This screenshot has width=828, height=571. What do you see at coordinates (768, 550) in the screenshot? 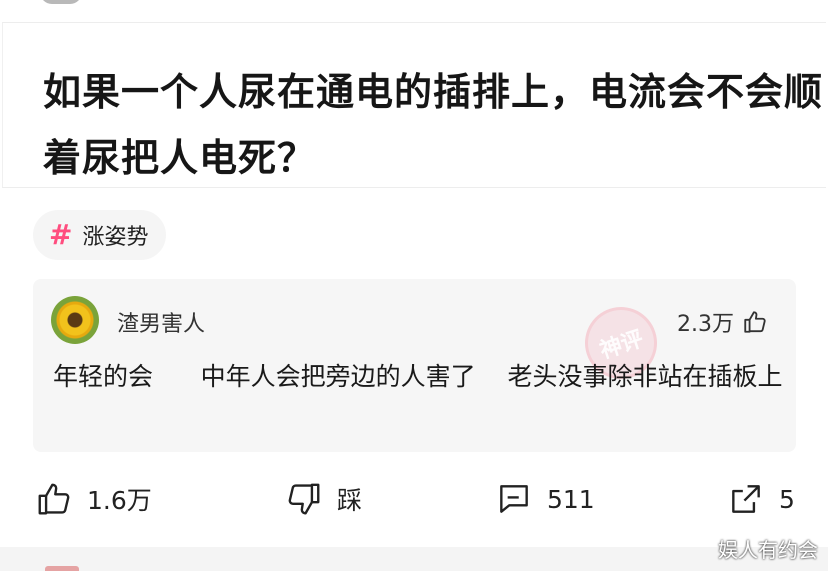
I see `watermark: 娱人有约会` at bounding box center [768, 550].